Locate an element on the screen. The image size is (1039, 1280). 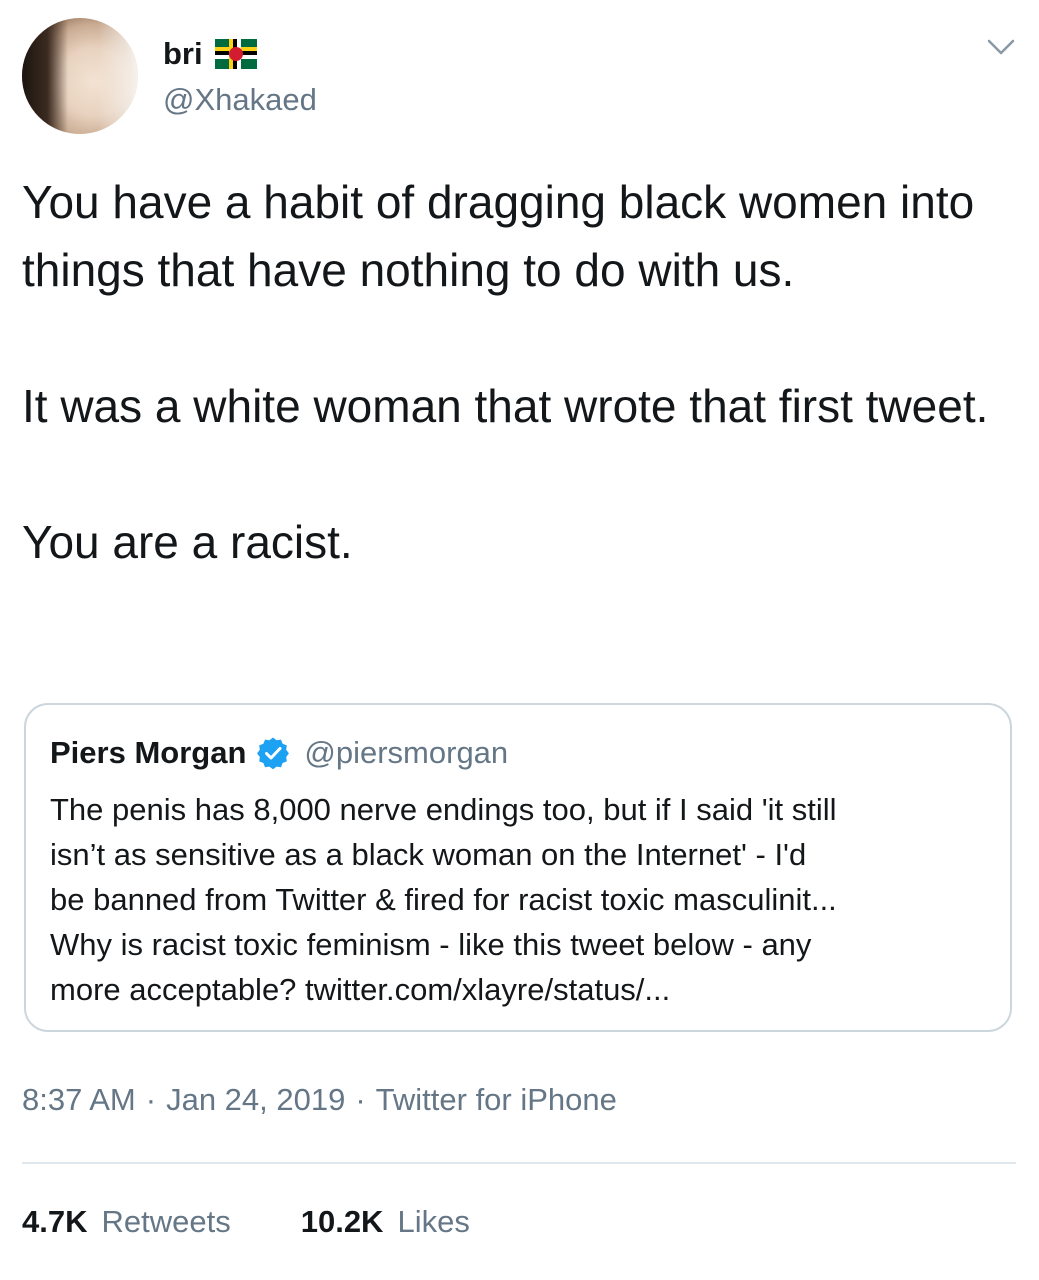
avatar is located at coordinates (80, 76).